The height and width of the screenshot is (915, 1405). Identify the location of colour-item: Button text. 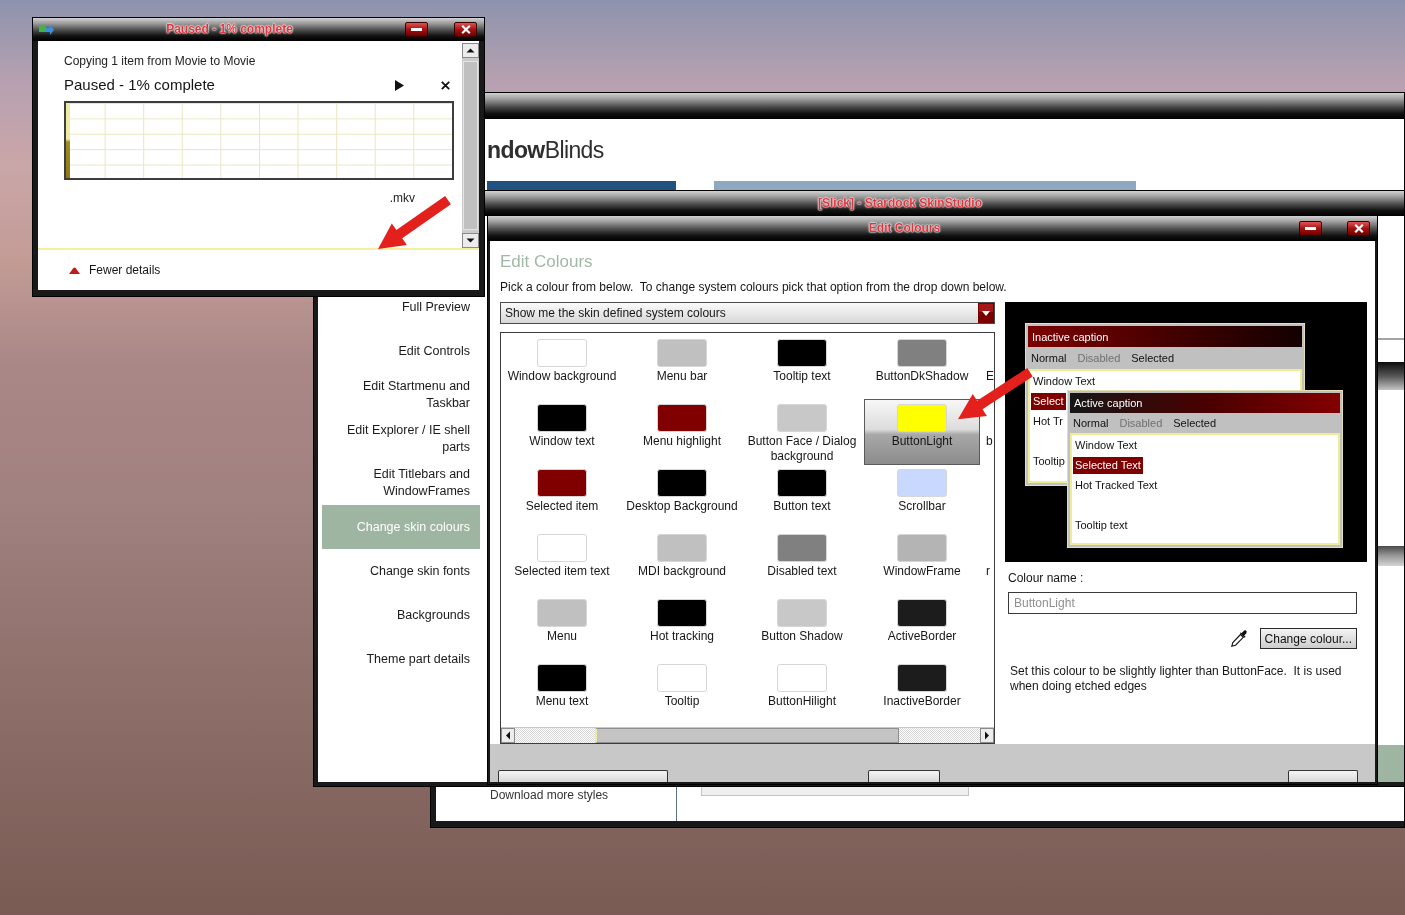
(802, 496).